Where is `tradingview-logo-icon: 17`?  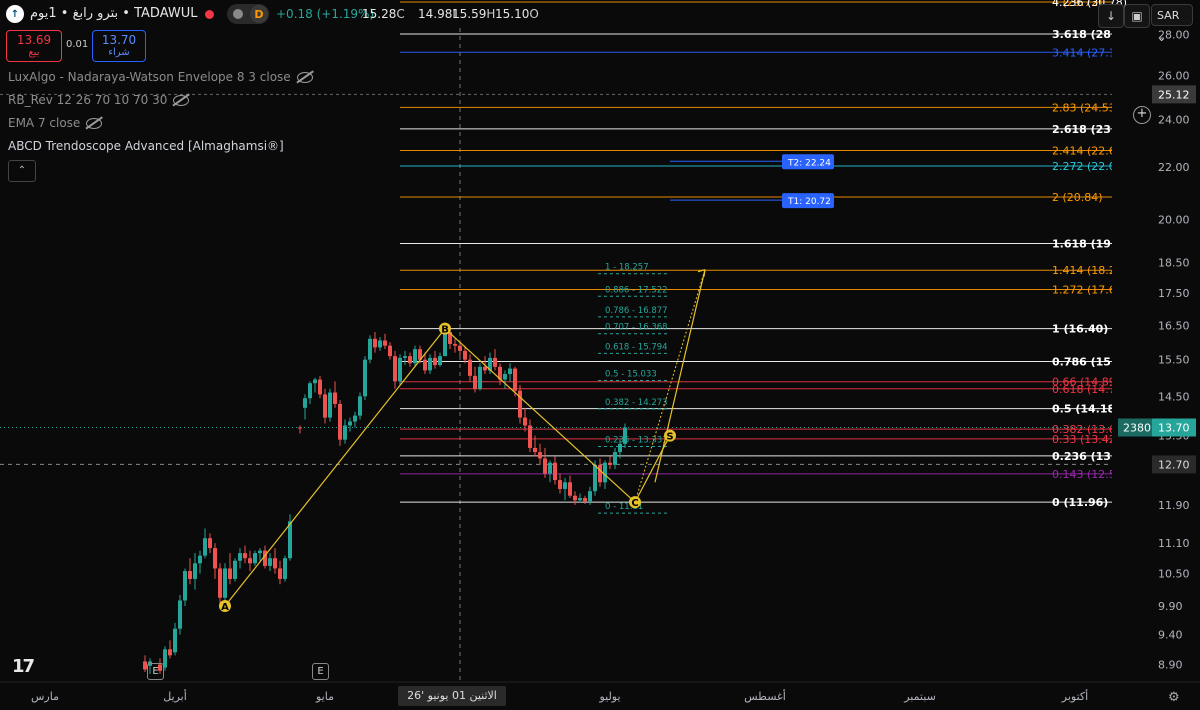 tradingview-logo-icon: 17 is located at coordinates (23, 666).